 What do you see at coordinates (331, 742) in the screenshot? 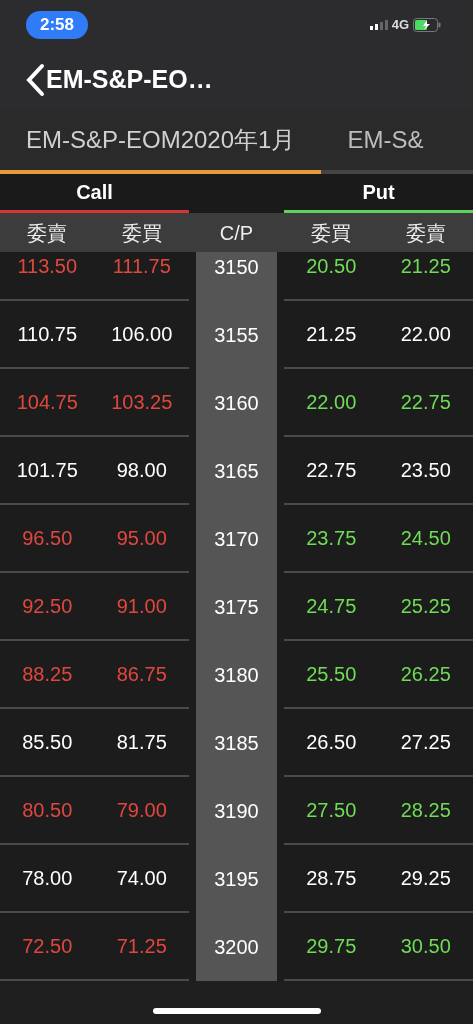
I see `put-bid-price: 26.50` at bounding box center [331, 742].